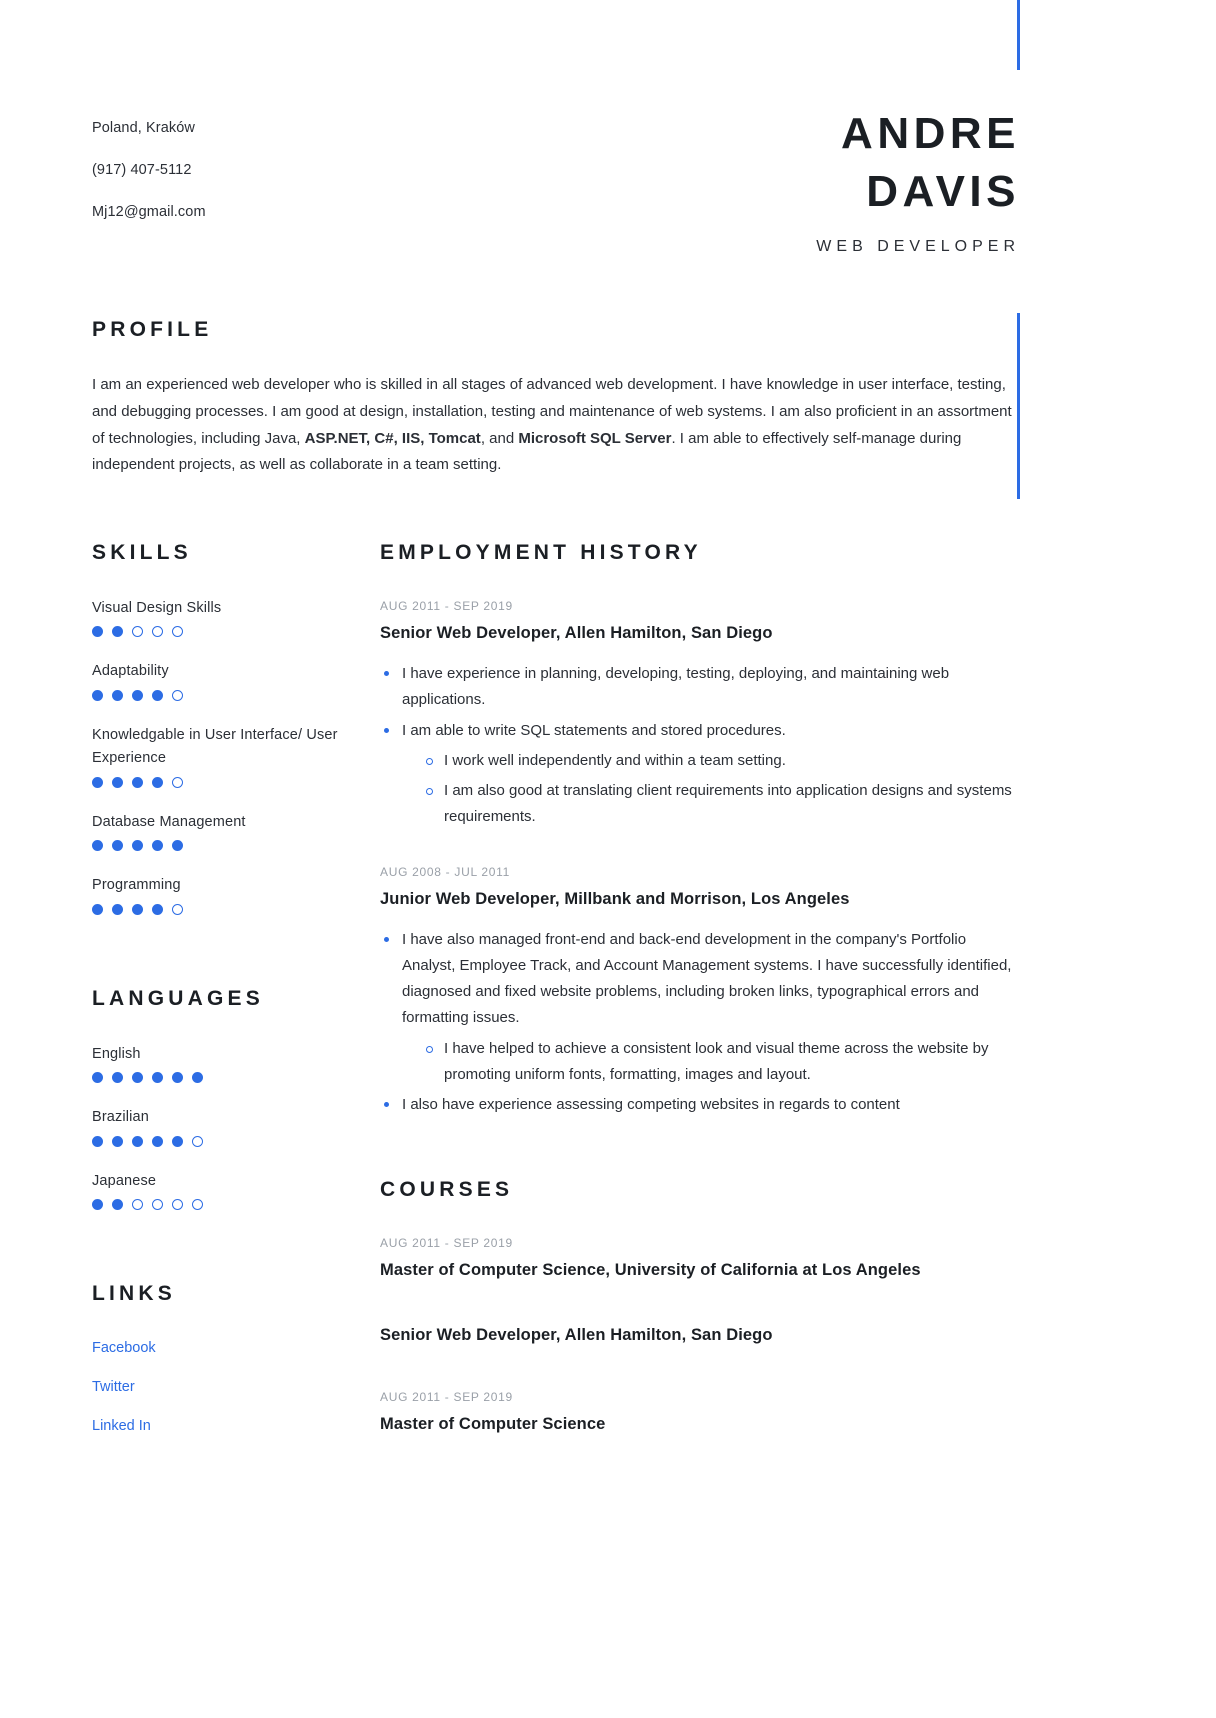 This screenshot has width=1216, height=1718. What do you see at coordinates (445, 871) in the screenshot?
I see `entry-date: AUG 2008 - JUL 2011` at bounding box center [445, 871].